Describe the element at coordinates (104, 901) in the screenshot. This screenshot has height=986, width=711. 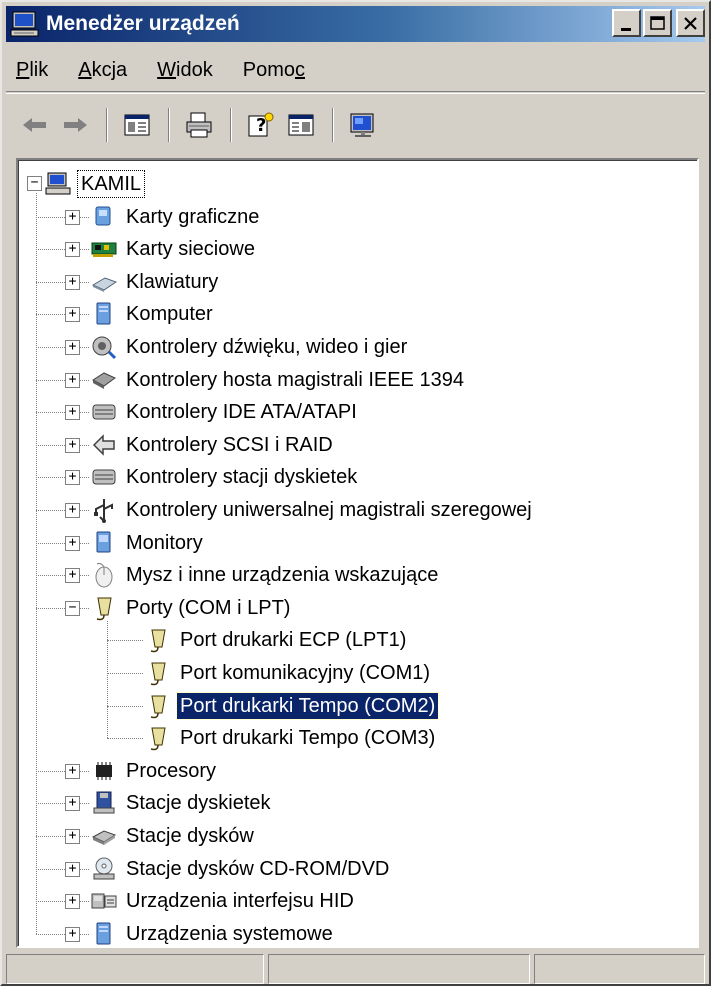
I see `hid-icon` at that location.